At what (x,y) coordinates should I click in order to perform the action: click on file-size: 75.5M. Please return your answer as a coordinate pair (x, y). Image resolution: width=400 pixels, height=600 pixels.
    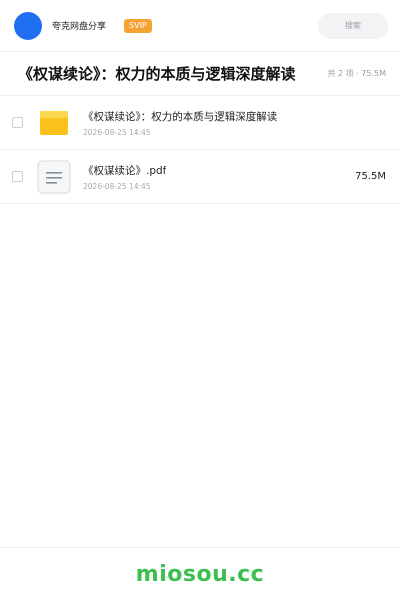
    Looking at the image, I should click on (370, 176).